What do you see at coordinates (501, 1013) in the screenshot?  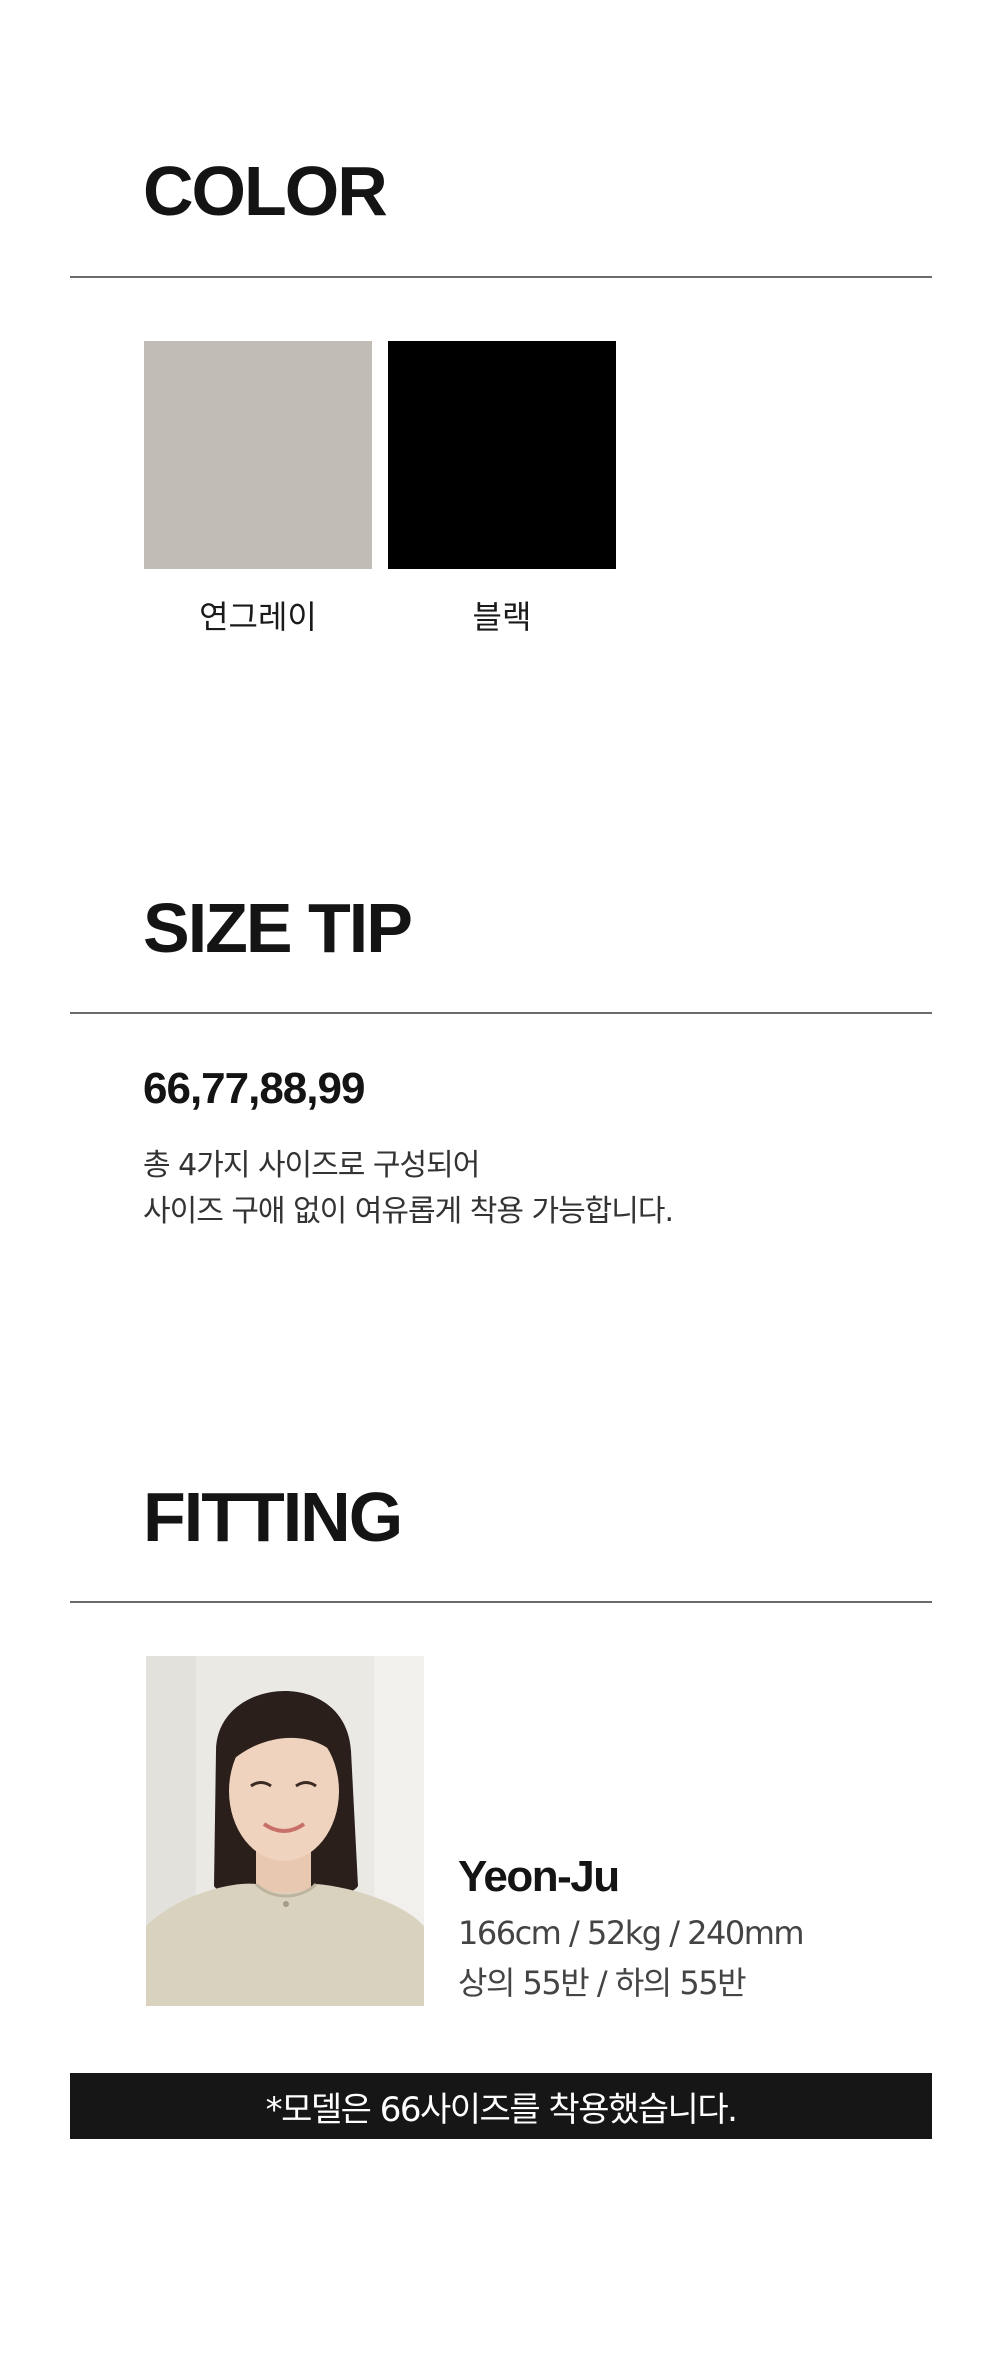 I see `size-tip-divider` at bounding box center [501, 1013].